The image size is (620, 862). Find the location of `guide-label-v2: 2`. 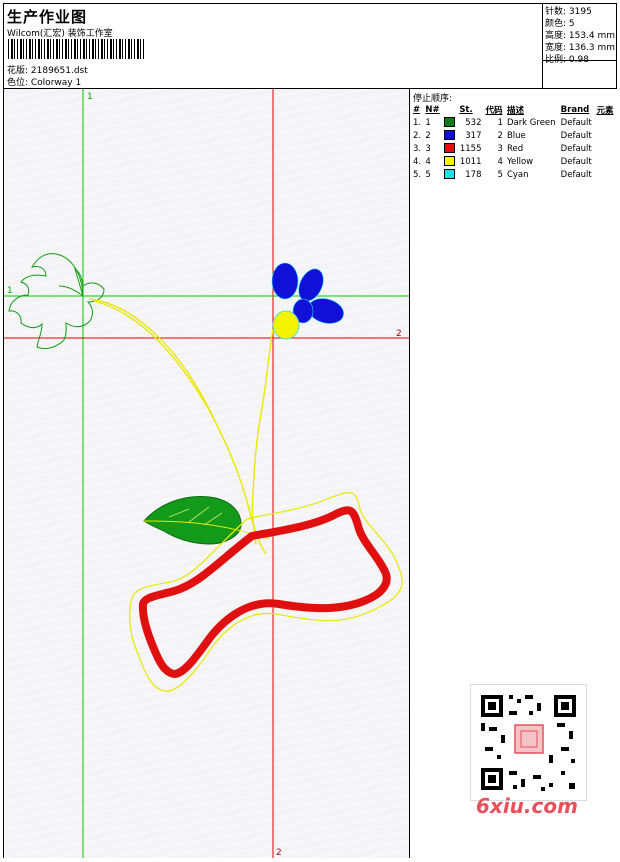

guide-label-v2: 2 is located at coordinates (279, 853).